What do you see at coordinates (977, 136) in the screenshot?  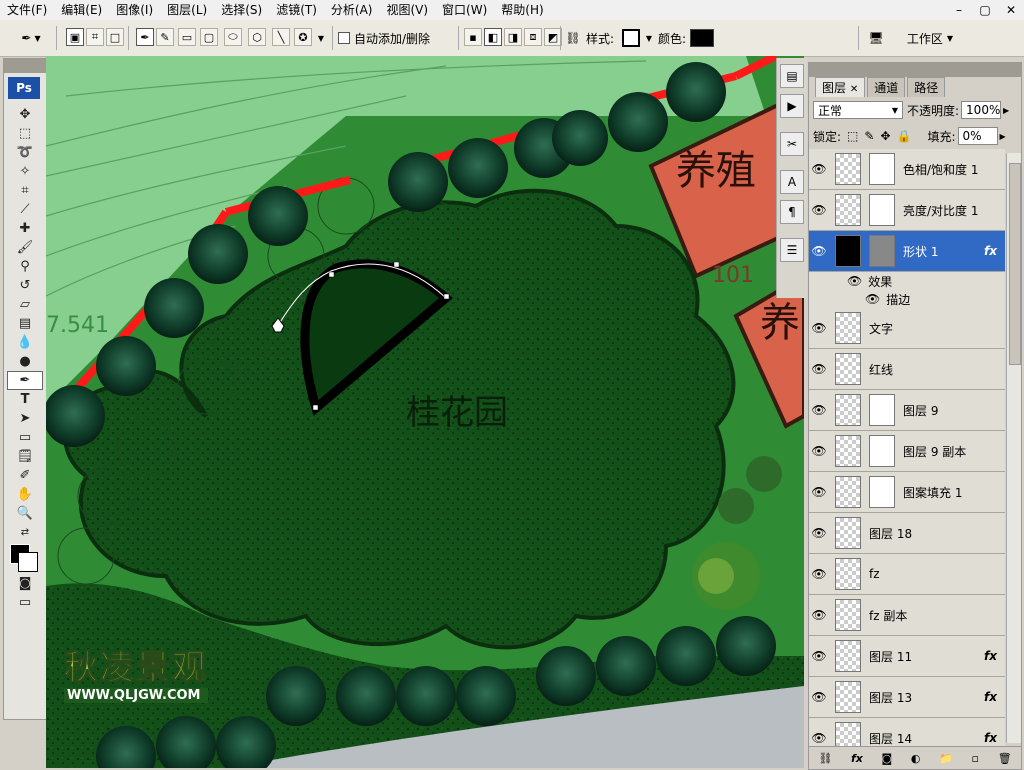 I see `fill-input: 0%` at bounding box center [977, 136].